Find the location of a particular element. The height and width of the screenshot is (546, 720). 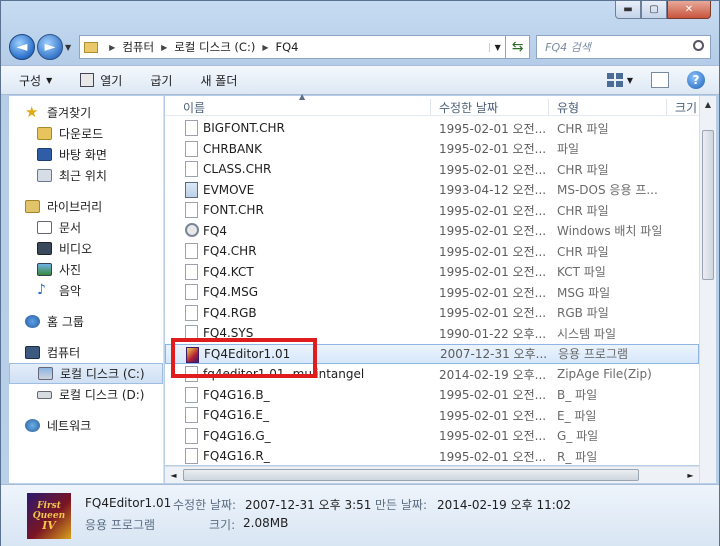

refresh-button: ⇆ is located at coordinates (518, 47).